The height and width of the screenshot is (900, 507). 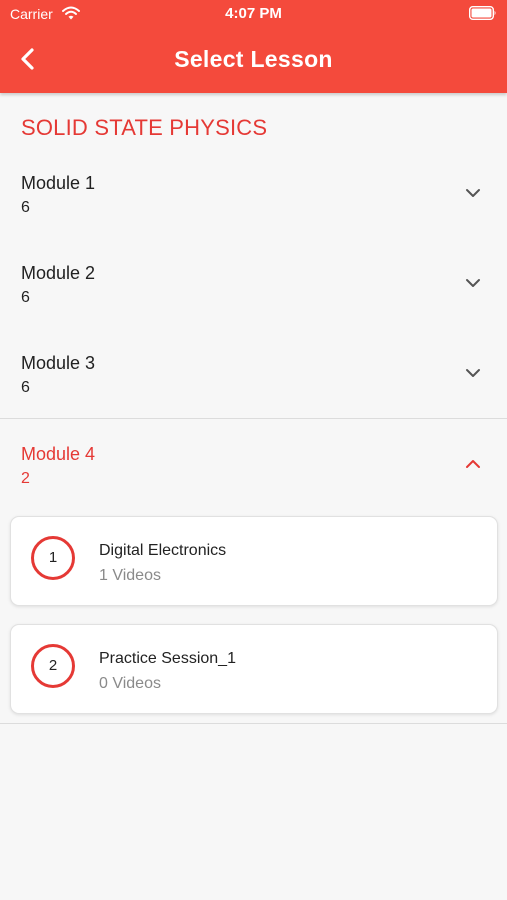 I want to click on lesson-video-count: 1 Videos, so click(x=130, y=575).